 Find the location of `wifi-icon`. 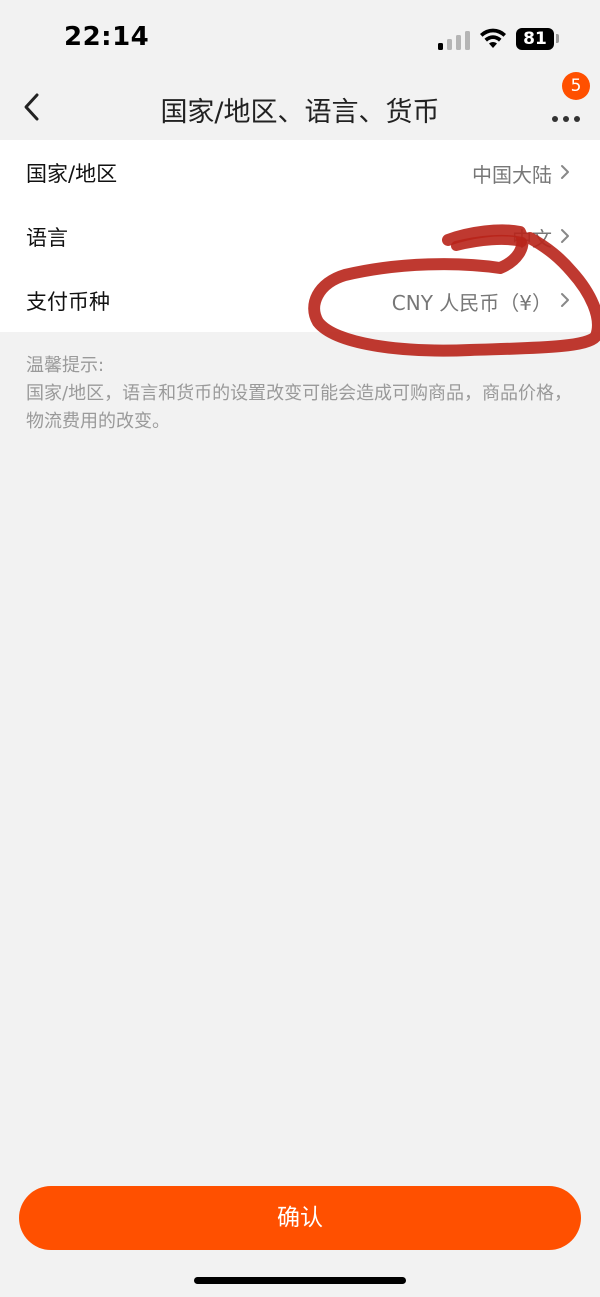

wifi-icon is located at coordinates (493, 38).